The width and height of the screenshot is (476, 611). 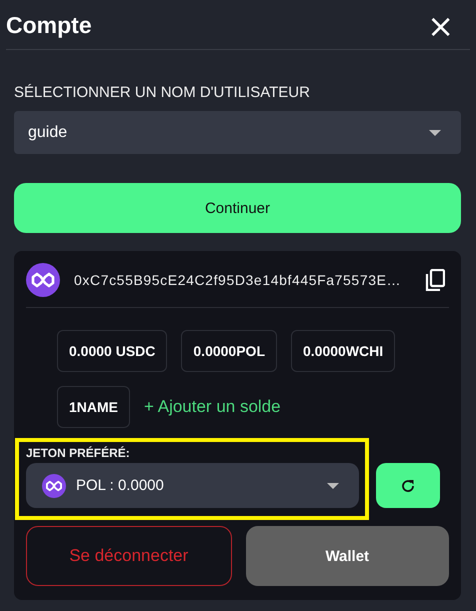 What do you see at coordinates (237, 208) in the screenshot?
I see `continue-button: Continuer` at bounding box center [237, 208].